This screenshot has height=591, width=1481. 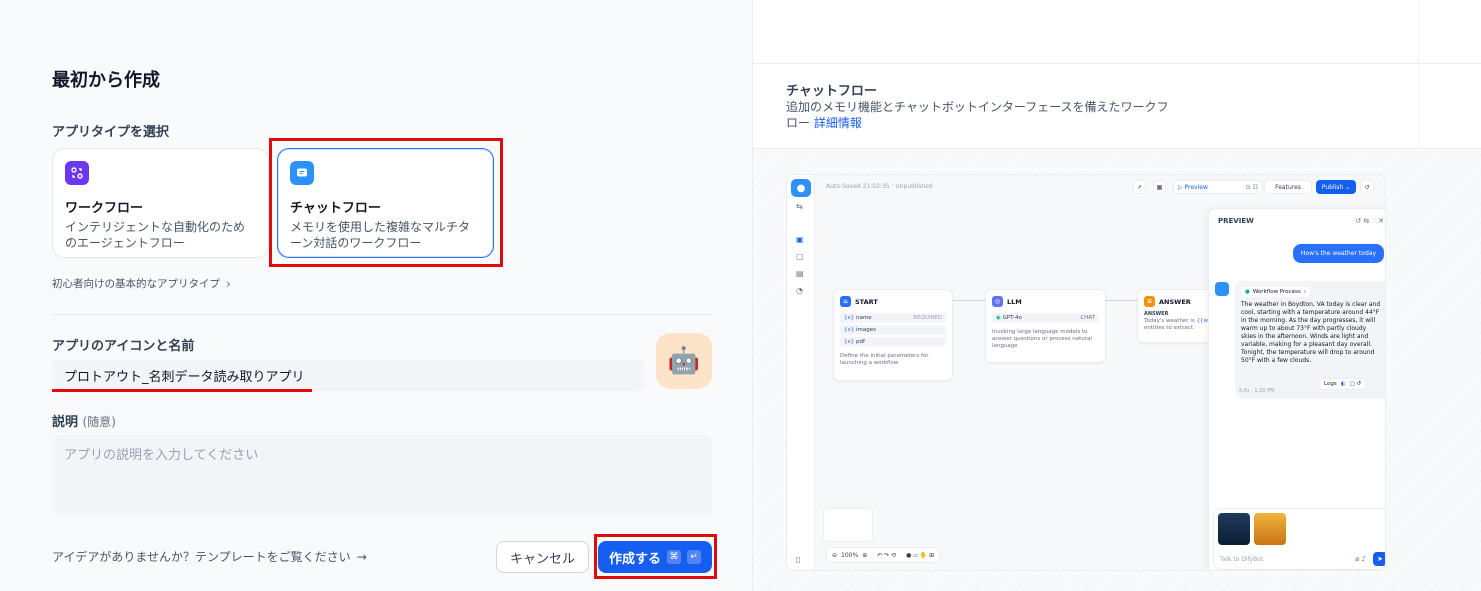 What do you see at coordinates (1379, 559) in the screenshot?
I see `send-icon: ➤` at bounding box center [1379, 559].